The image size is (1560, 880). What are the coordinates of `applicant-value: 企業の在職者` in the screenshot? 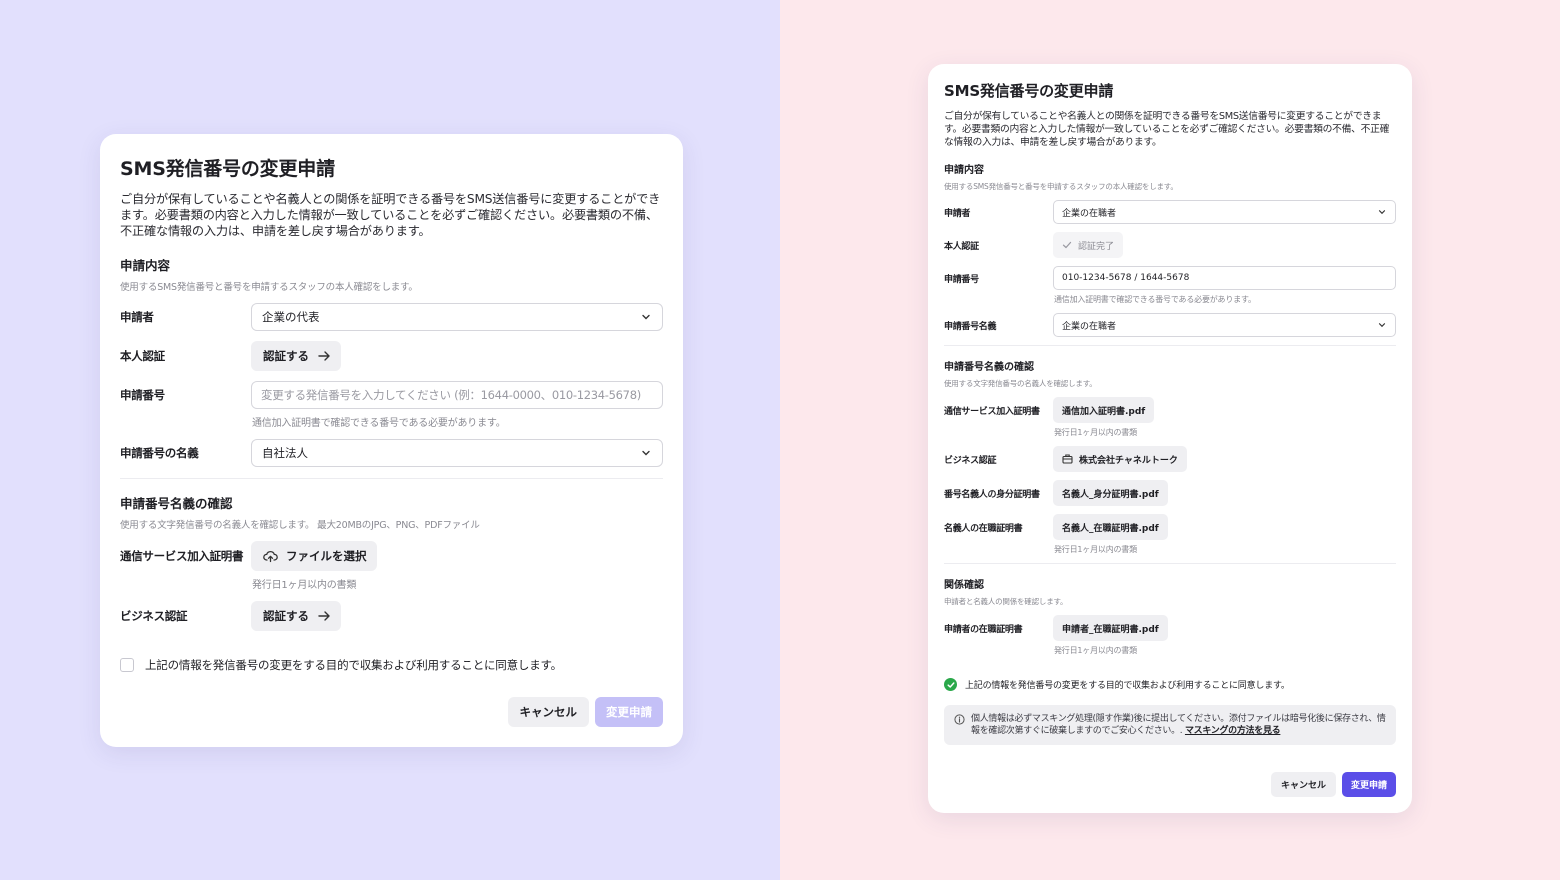 It's located at (1089, 213).